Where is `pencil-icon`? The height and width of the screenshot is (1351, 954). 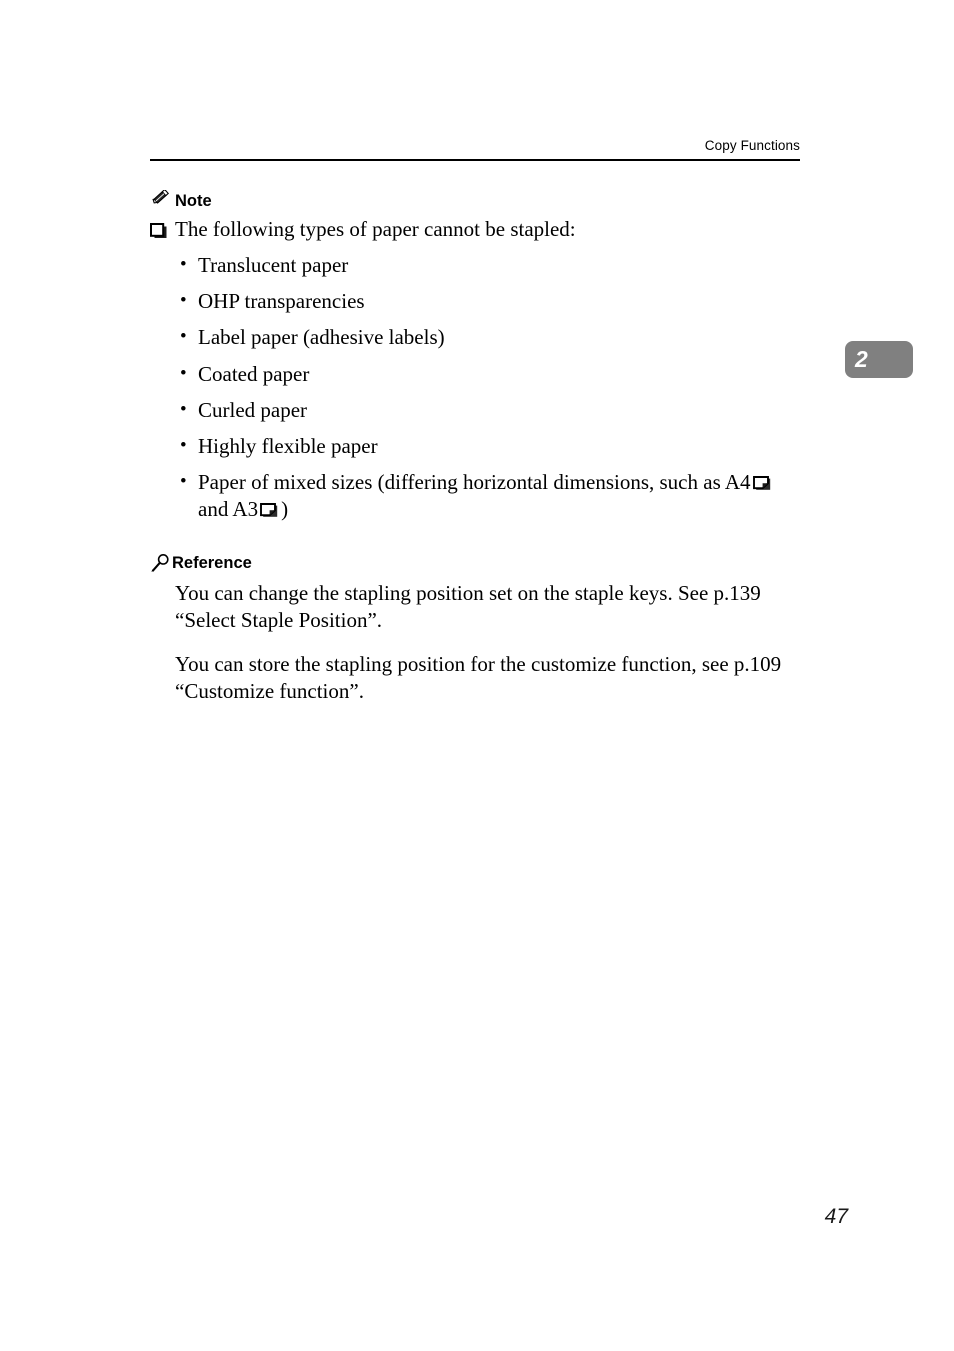
pencil-icon is located at coordinates (163, 199).